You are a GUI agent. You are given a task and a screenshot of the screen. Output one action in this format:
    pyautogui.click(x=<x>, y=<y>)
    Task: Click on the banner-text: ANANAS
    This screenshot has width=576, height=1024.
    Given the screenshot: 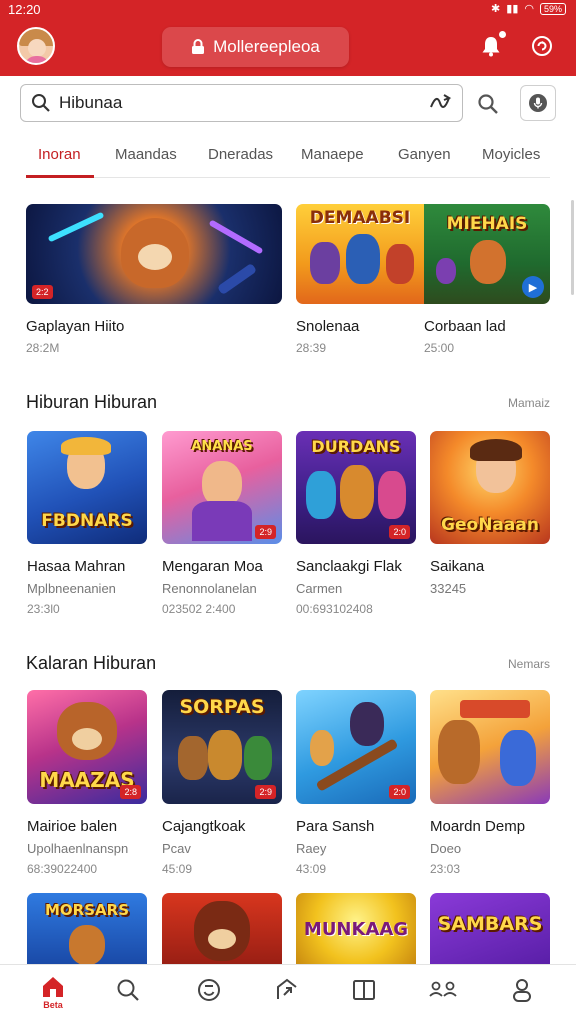 What is the action you would take?
    pyautogui.click(x=222, y=446)
    